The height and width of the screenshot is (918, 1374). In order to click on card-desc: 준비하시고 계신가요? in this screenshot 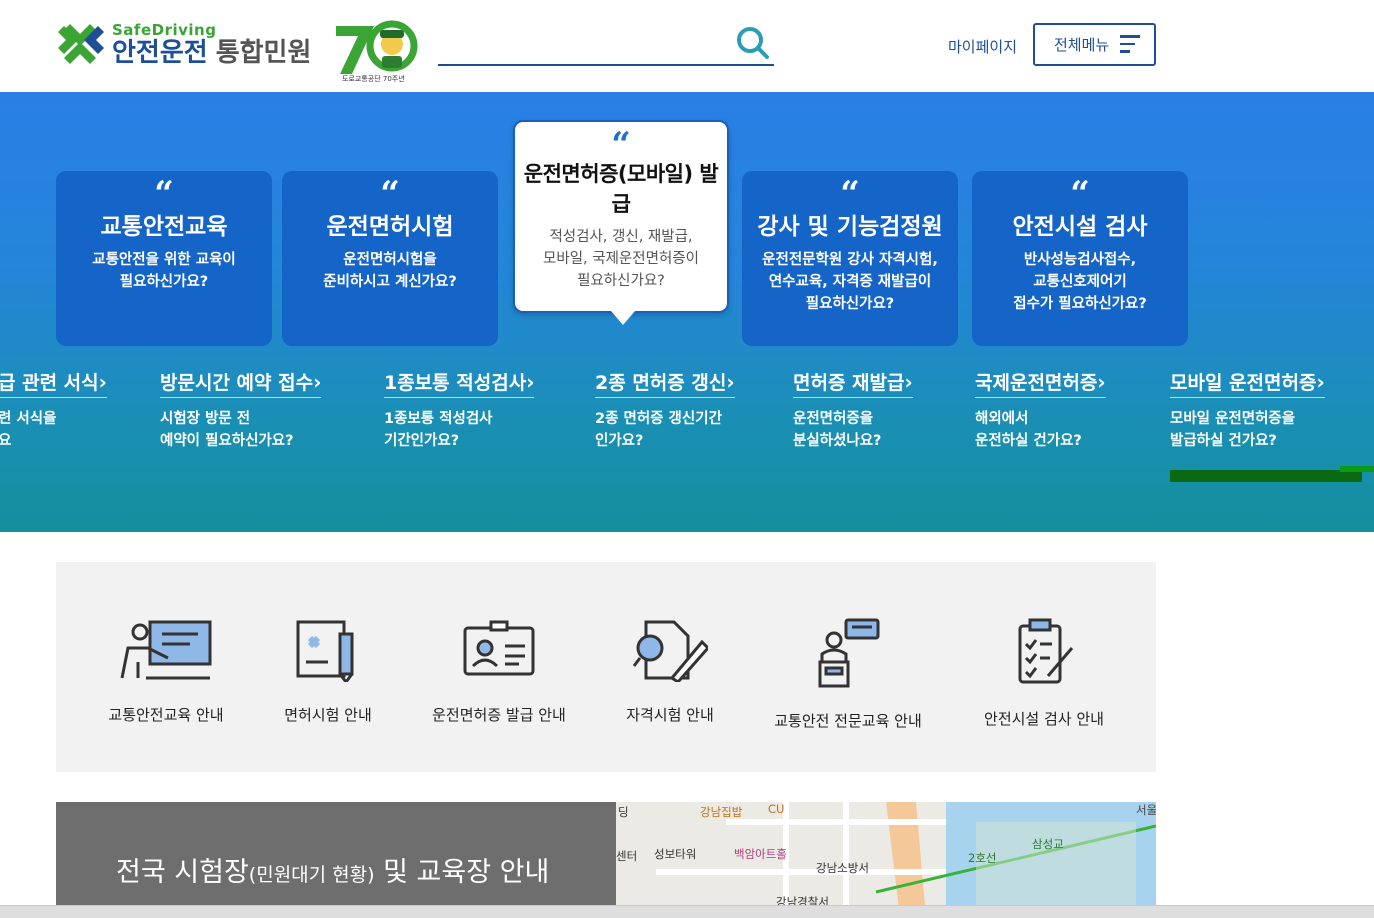, I will do `click(390, 282)`.